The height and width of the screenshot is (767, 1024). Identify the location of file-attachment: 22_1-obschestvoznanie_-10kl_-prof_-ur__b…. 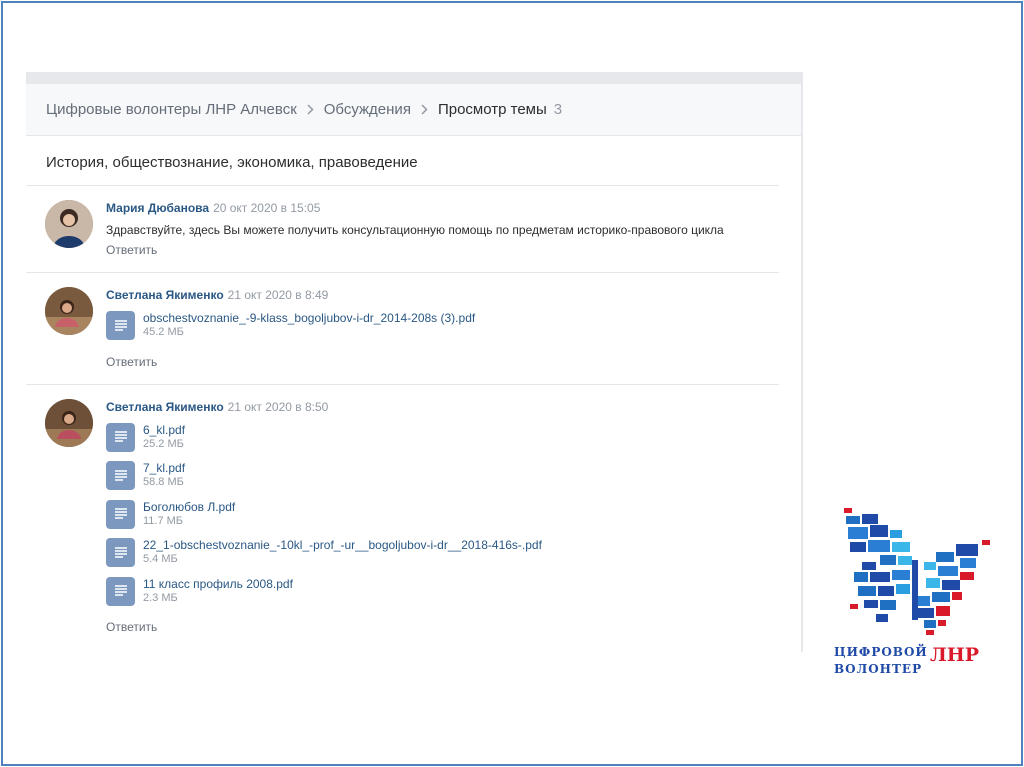
(442, 557).